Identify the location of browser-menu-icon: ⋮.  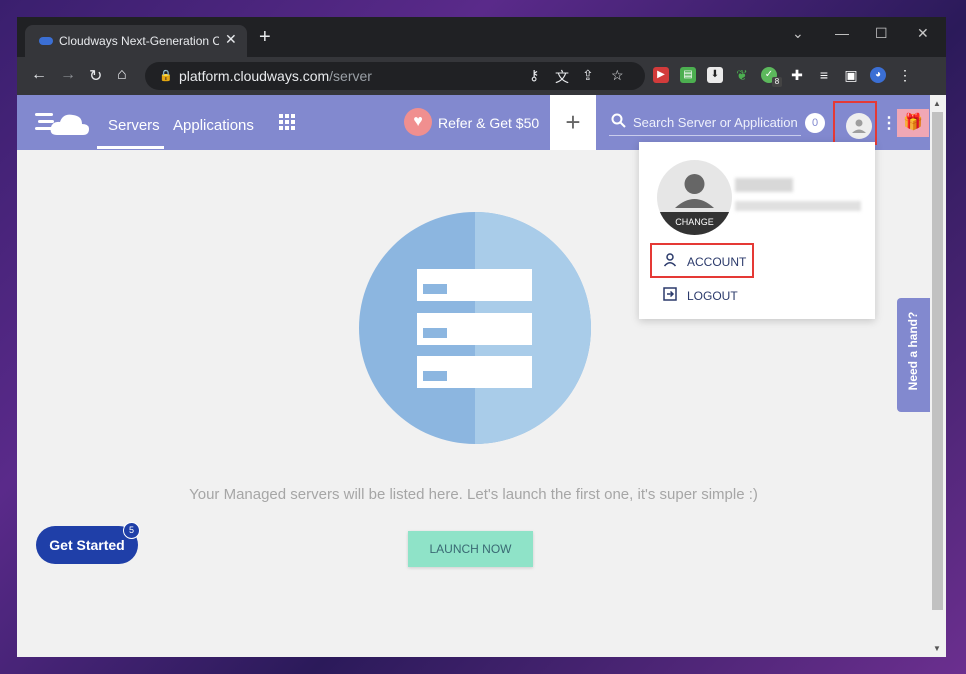
(905, 75).